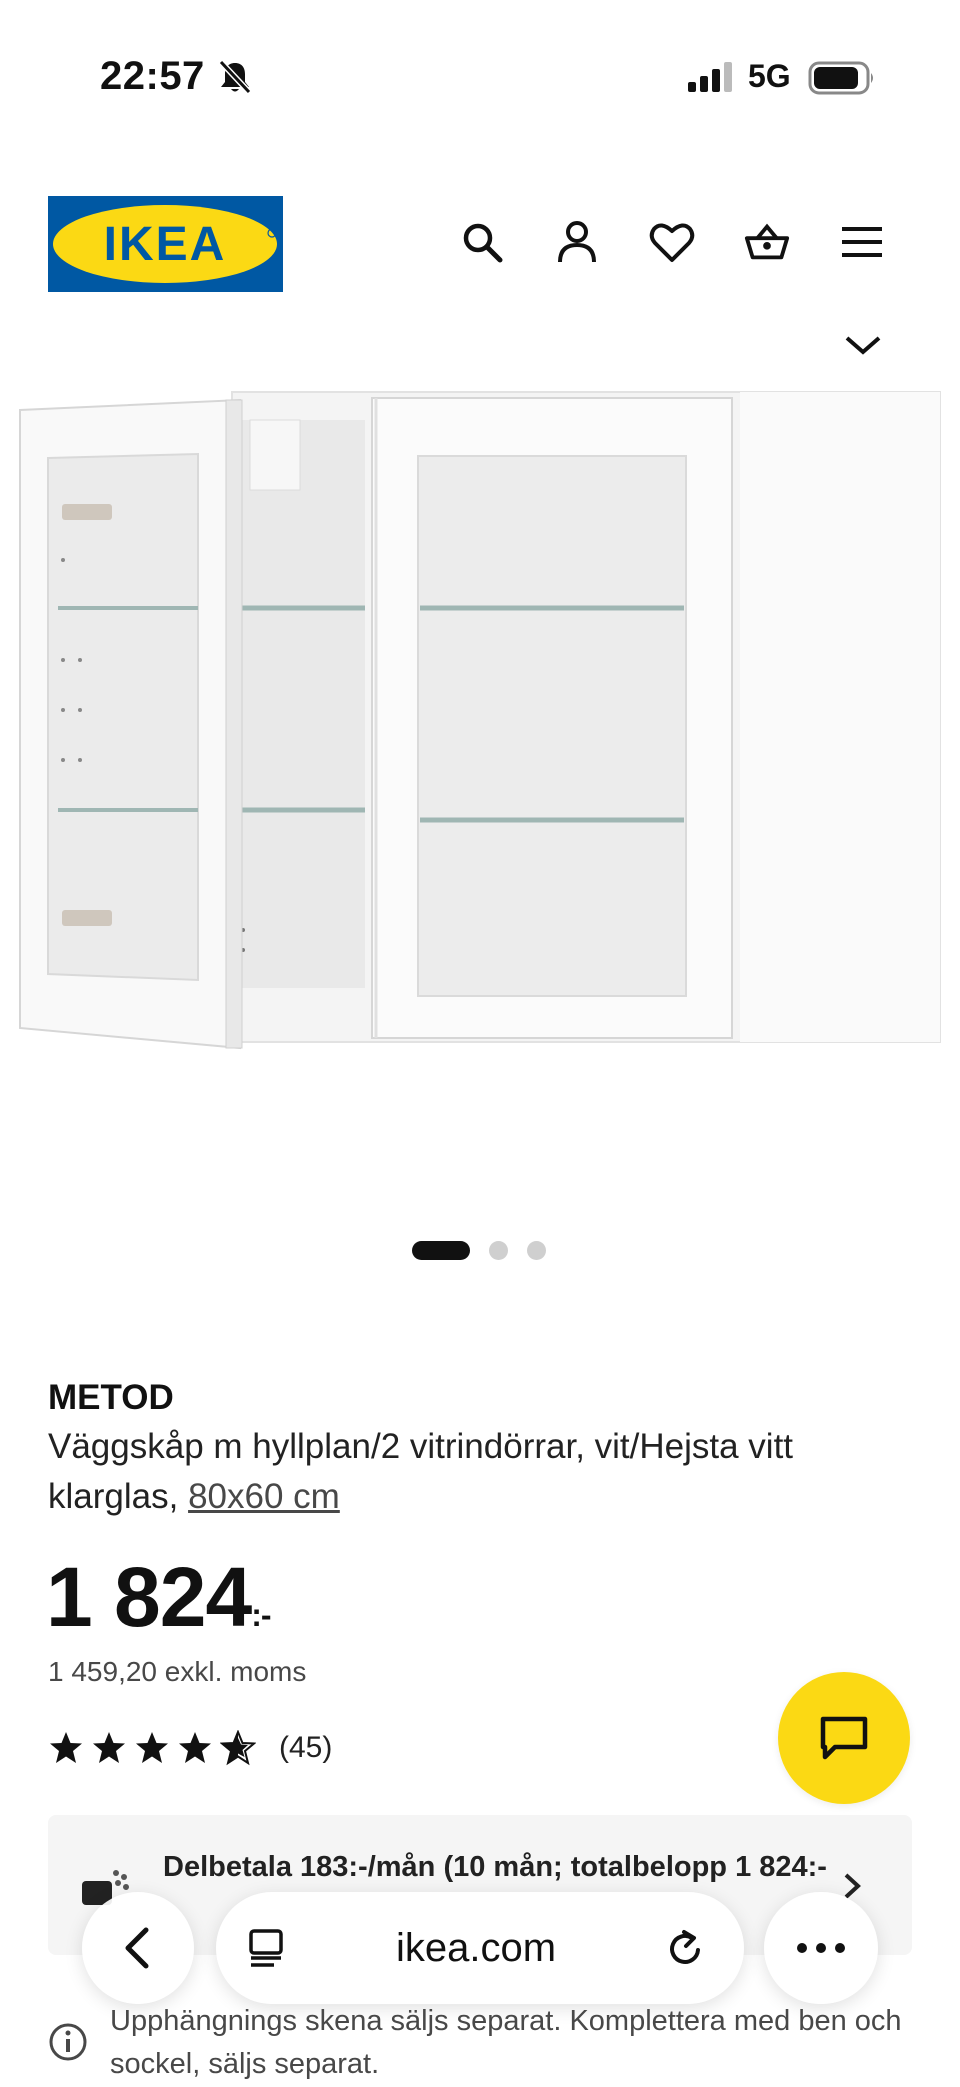 The image size is (960, 2087). I want to click on browser-back-button, so click(138, 1948).